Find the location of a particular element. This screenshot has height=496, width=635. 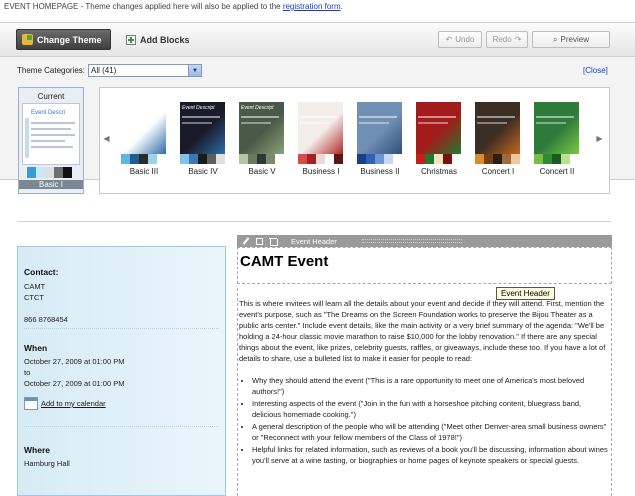

preview-button: ⌕ Preview is located at coordinates (571, 39).